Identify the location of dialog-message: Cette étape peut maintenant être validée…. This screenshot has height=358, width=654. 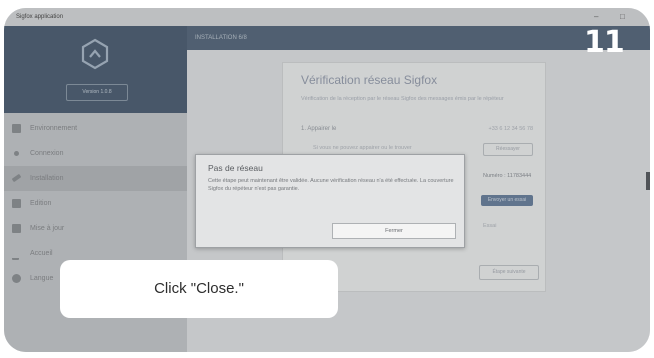
(331, 185).